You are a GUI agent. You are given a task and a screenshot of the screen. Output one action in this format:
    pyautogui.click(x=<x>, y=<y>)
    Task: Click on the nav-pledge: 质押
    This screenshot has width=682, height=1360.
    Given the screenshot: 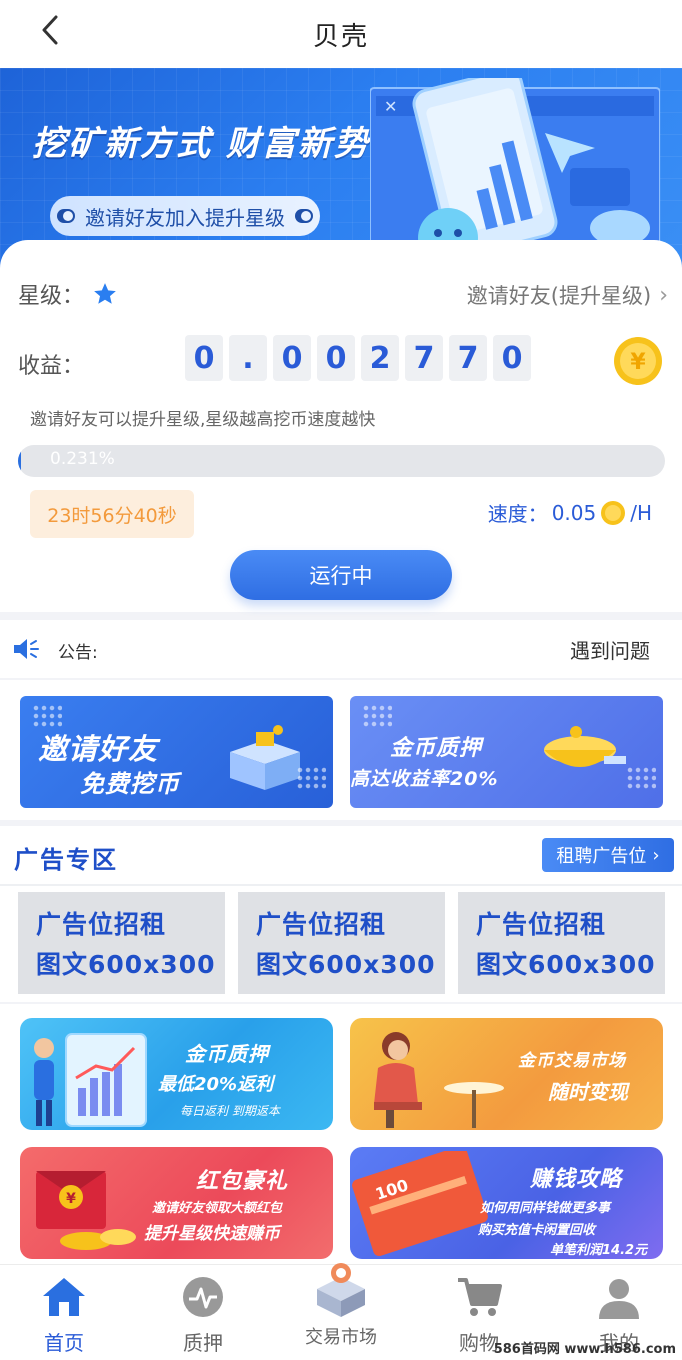 What is the action you would take?
    pyautogui.click(x=203, y=1312)
    